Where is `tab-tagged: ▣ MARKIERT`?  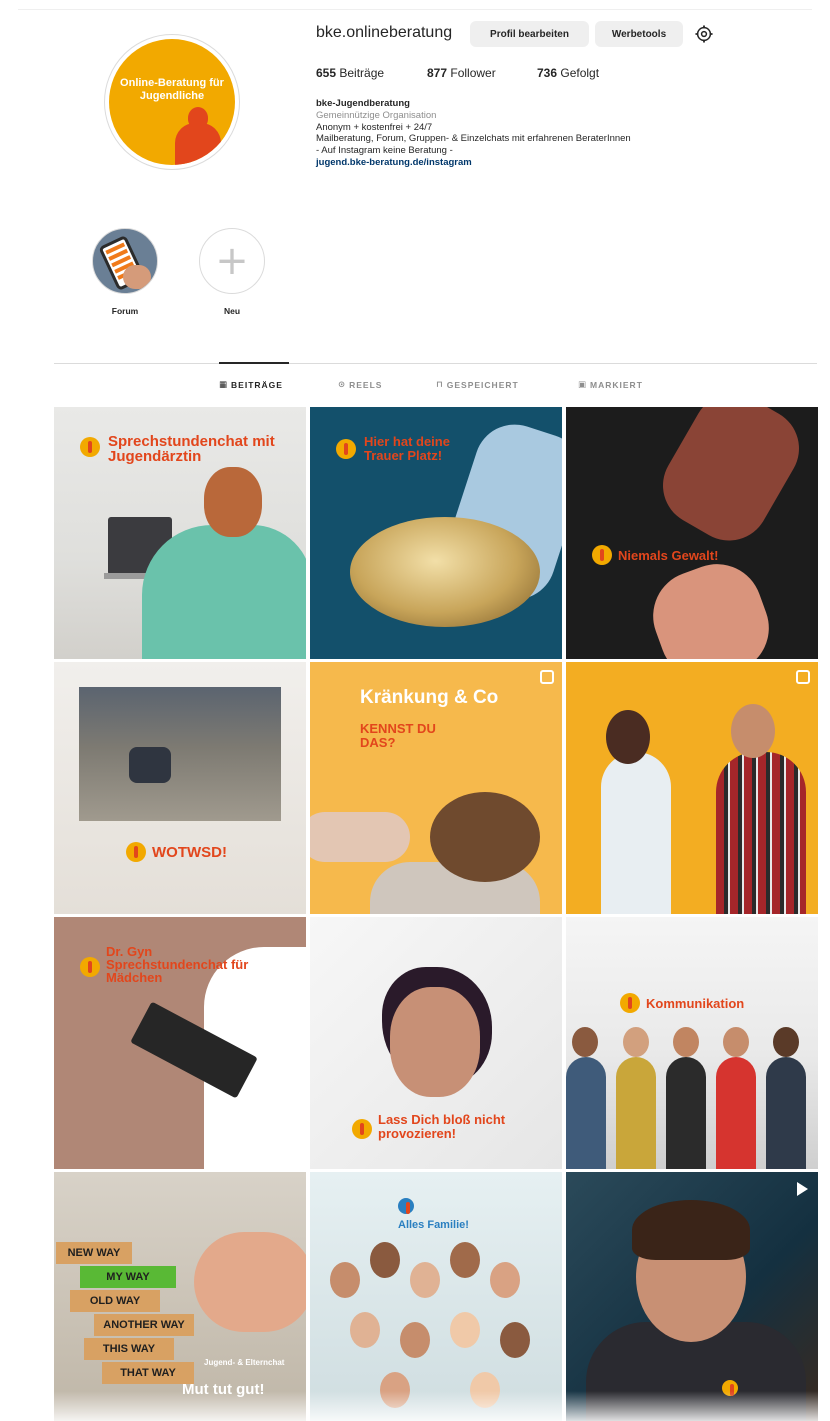
tab-tagged: ▣ MARKIERT is located at coordinates (610, 385).